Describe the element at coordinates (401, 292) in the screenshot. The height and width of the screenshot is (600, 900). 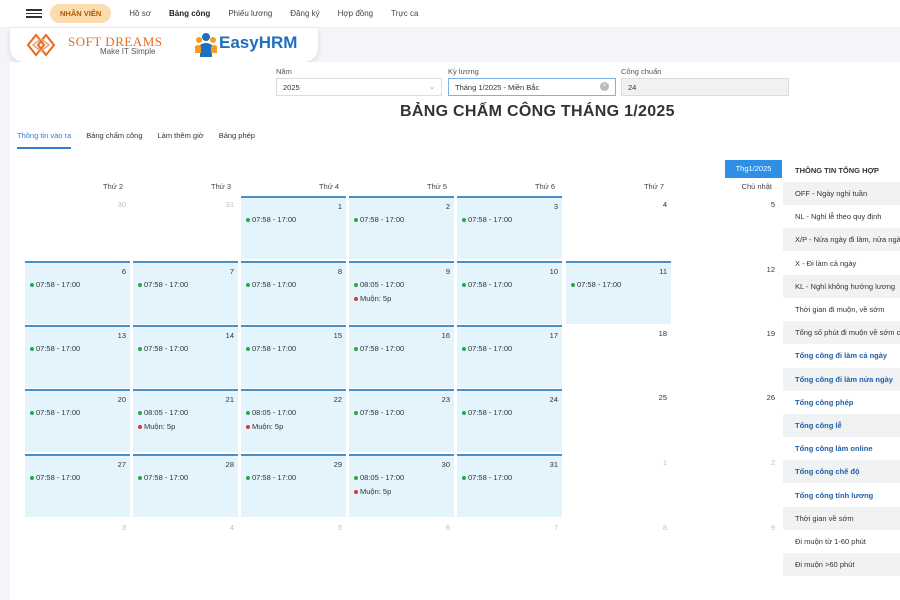
I see `calendar-day-cell: 9 08:05 - 17:00 Muộn: 5p` at that location.